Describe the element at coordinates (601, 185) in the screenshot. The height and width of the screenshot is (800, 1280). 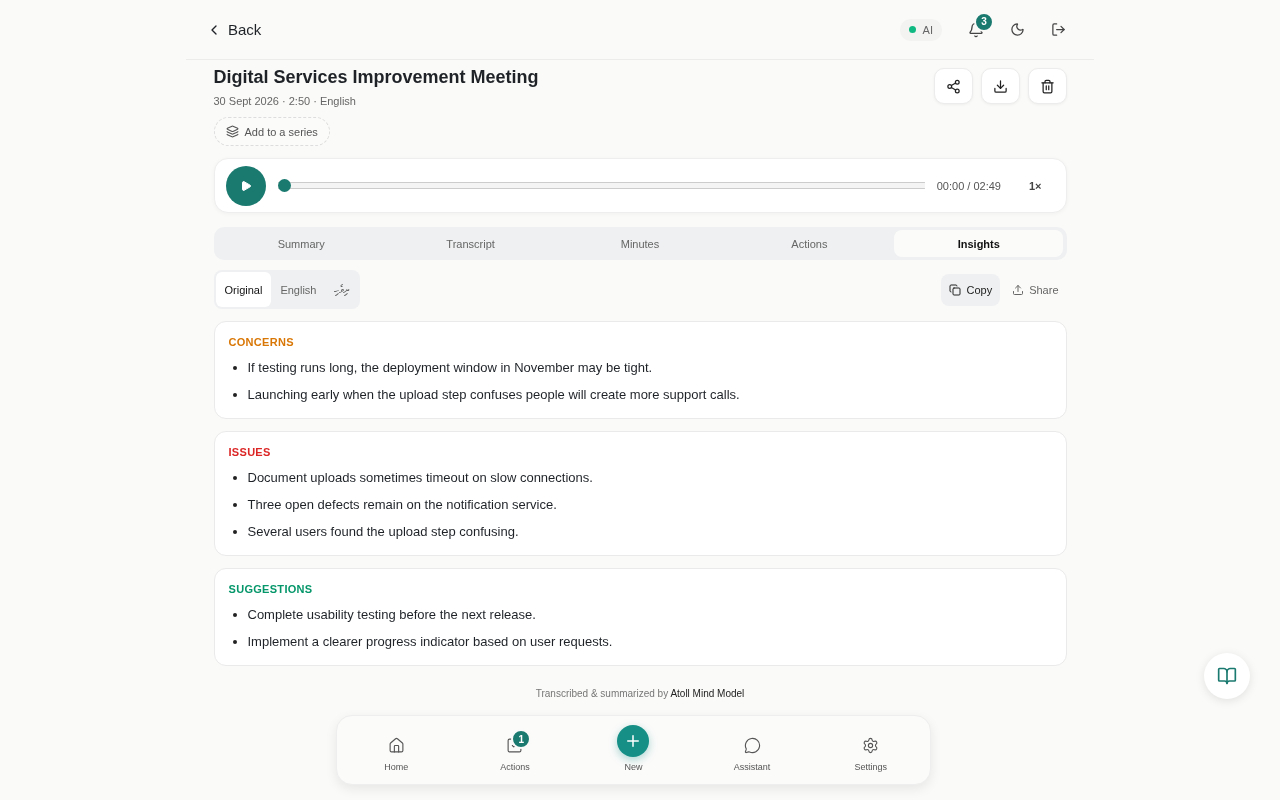
I see `progress-slider` at that location.